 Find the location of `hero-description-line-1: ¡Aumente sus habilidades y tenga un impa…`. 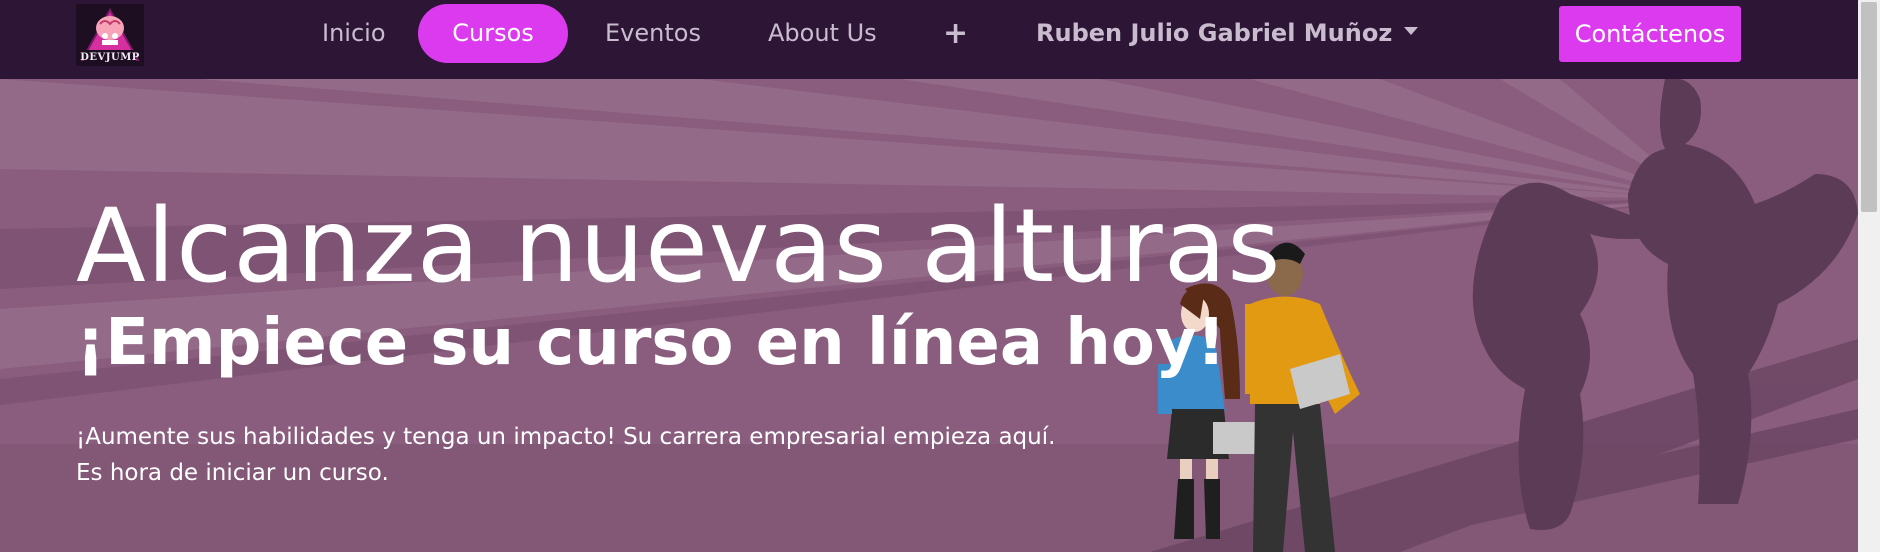

hero-description-line-1: ¡Aumente sus habilidades y tenga un impa… is located at coordinates (566, 437).